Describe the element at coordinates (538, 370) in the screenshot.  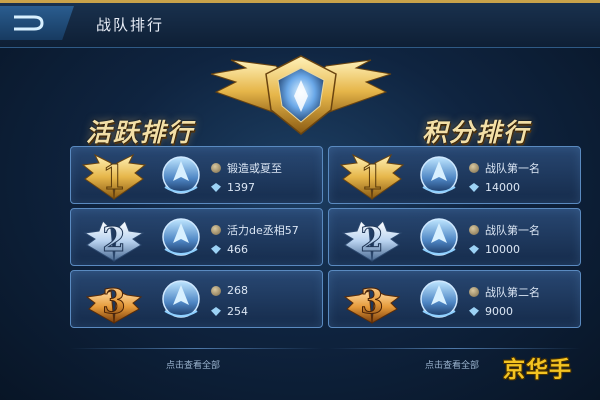
I see `watermark-text: 京华手` at that location.